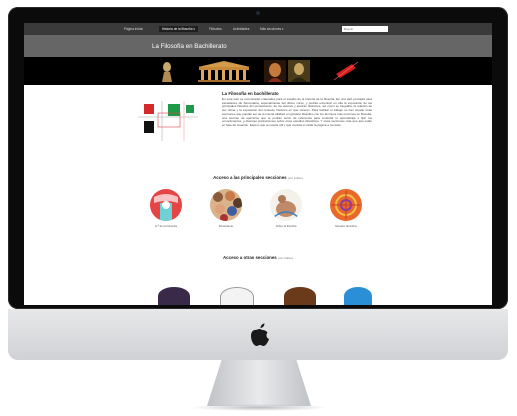  I want to click on other-sections-title: Acceso a otras secciones, so click(250, 257).